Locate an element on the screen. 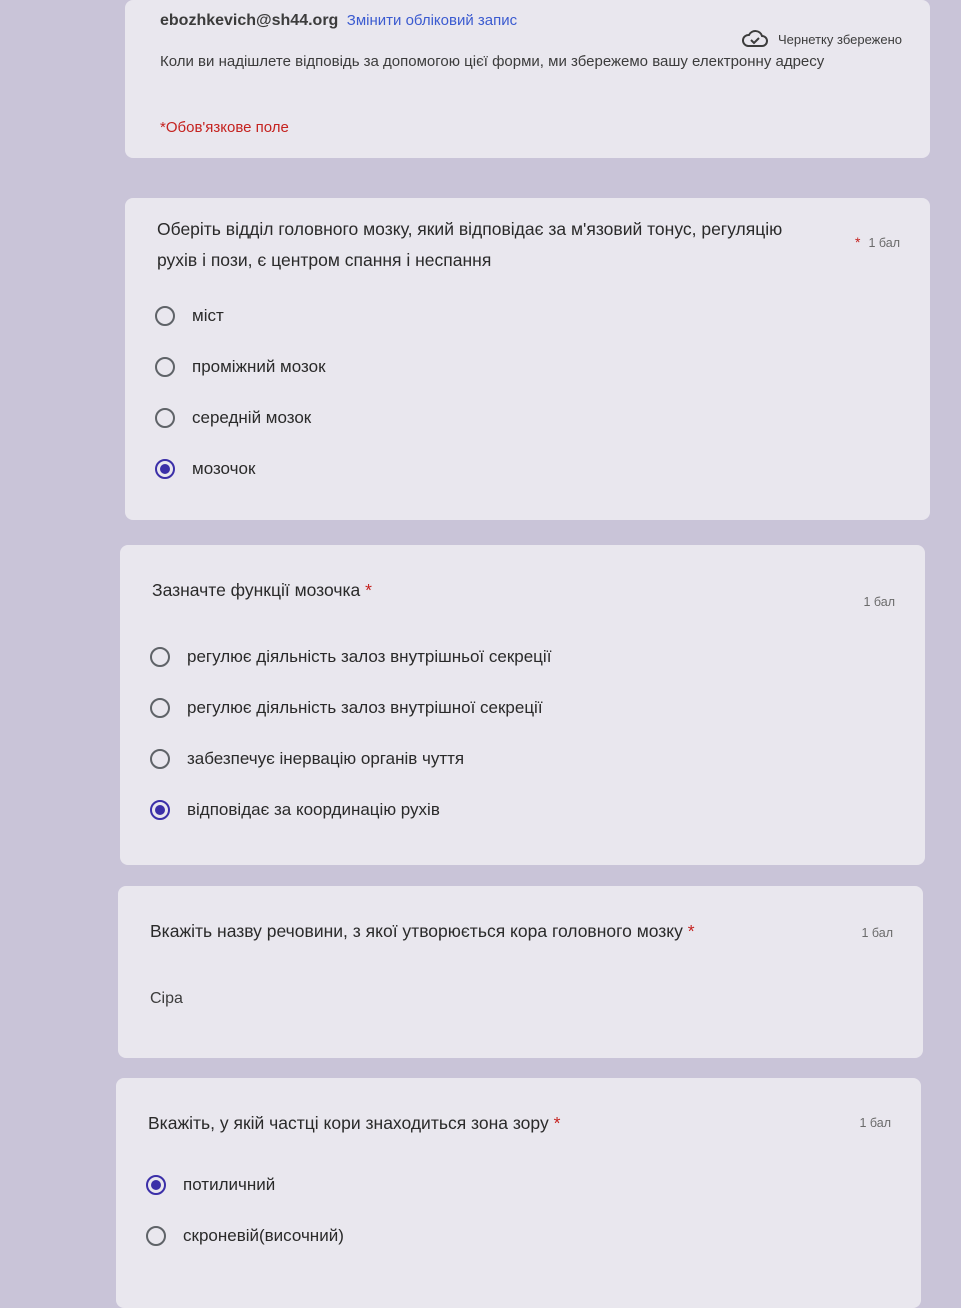 Image resolution: width=961 pixels, height=1308 pixels. draft-status: Чернетку збережено is located at coordinates (822, 39).